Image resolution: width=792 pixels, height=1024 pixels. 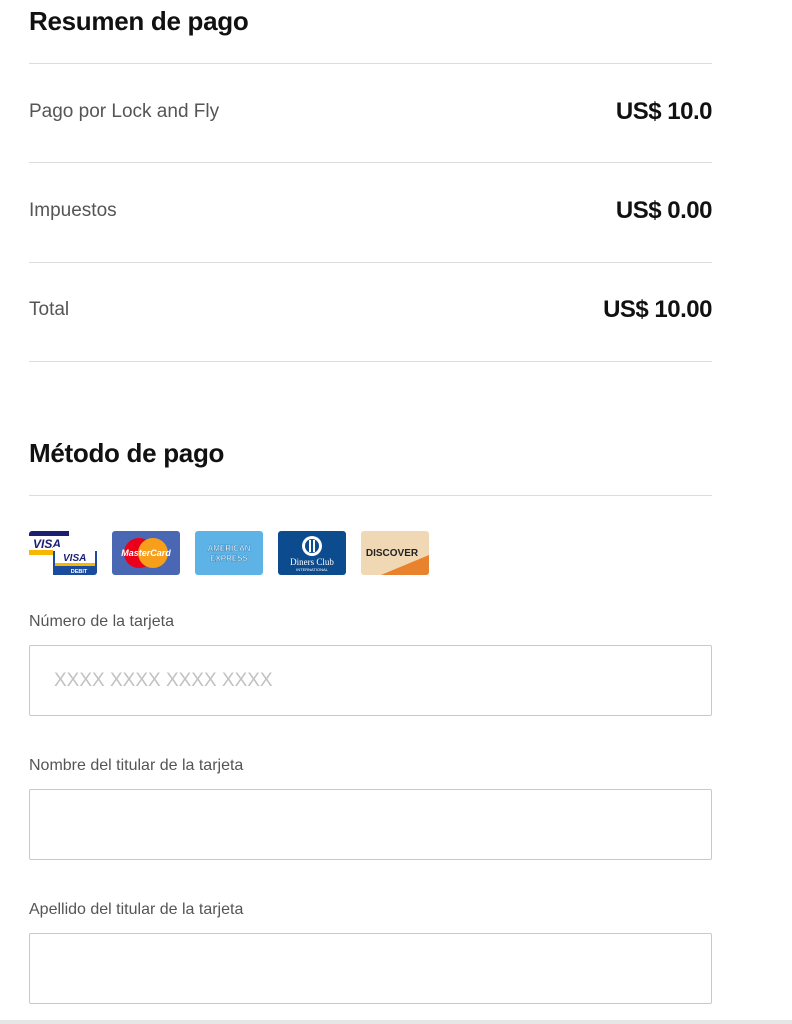 I want to click on summary-row-label: Impuestos, so click(x=73, y=210).